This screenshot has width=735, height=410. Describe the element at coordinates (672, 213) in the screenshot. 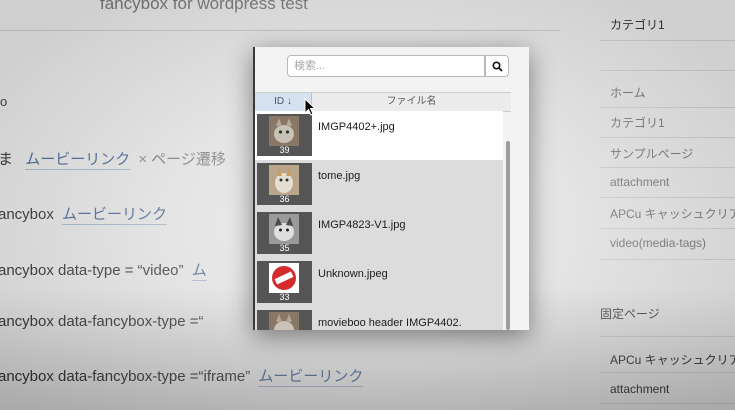

I see `sidebar-item-apcu: APCu キャッシュクリア` at that location.